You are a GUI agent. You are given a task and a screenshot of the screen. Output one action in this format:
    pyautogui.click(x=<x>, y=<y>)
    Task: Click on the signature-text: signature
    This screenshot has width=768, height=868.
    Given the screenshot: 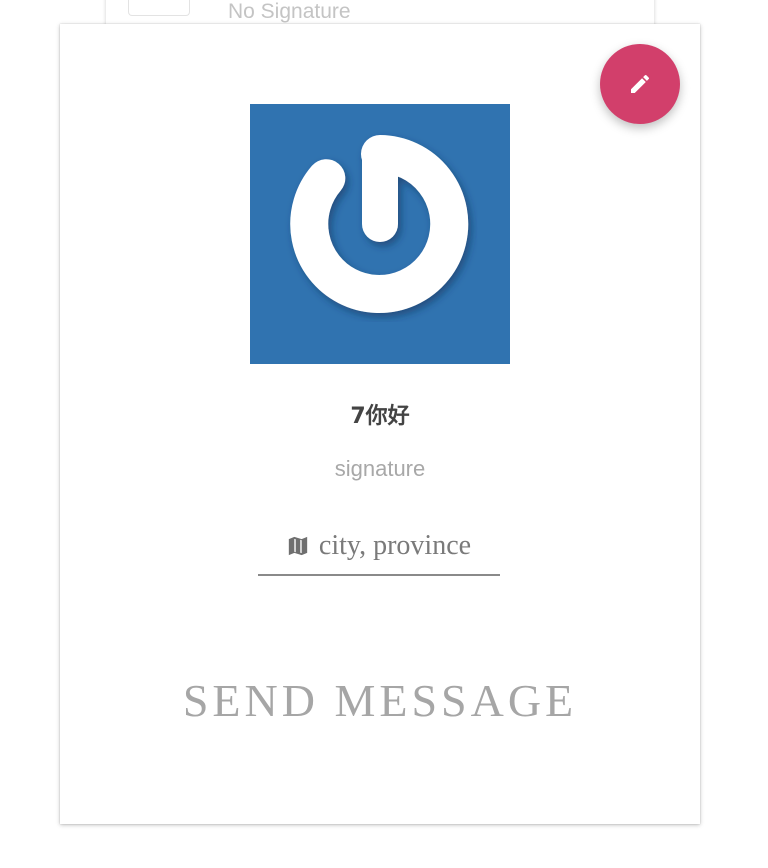 What is the action you would take?
    pyautogui.click(x=380, y=468)
    